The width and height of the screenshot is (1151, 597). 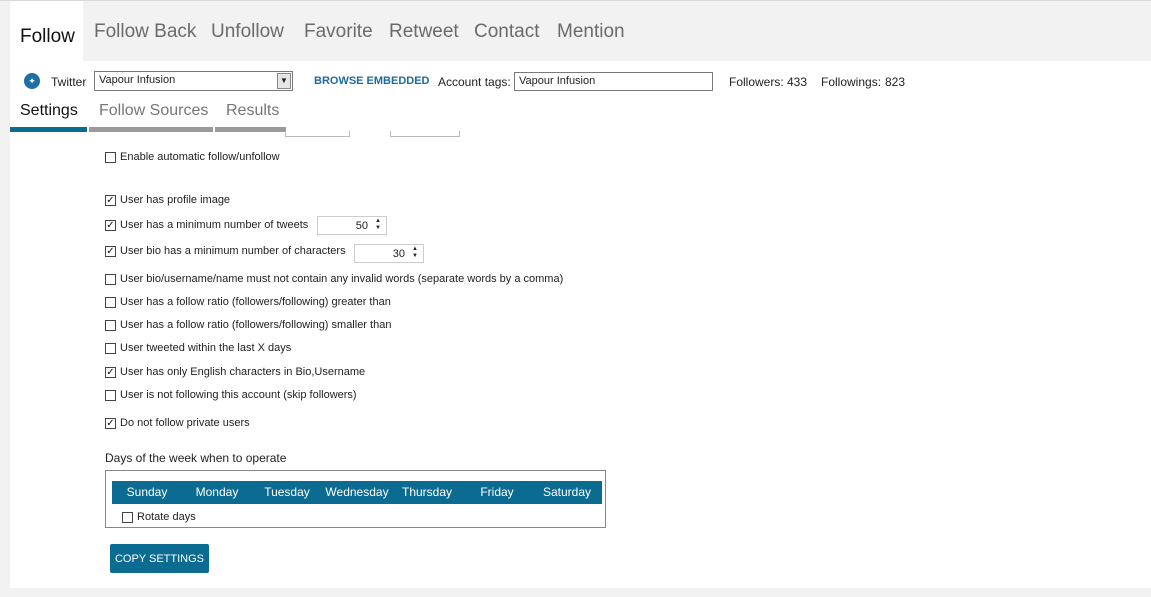 I want to click on option-label: User has a minimum number of tweets, so click(x=214, y=225).